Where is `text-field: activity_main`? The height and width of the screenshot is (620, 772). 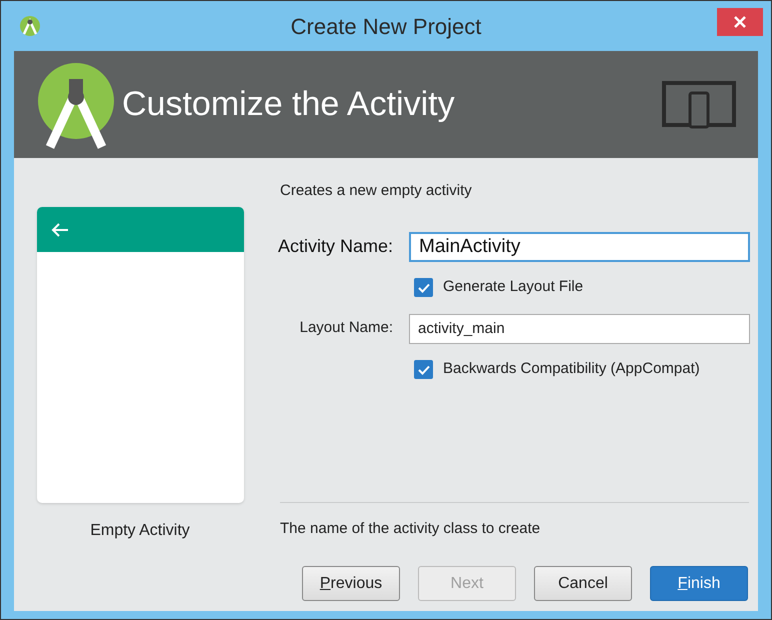
text-field: activity_main is located at coordinates (579, 329).